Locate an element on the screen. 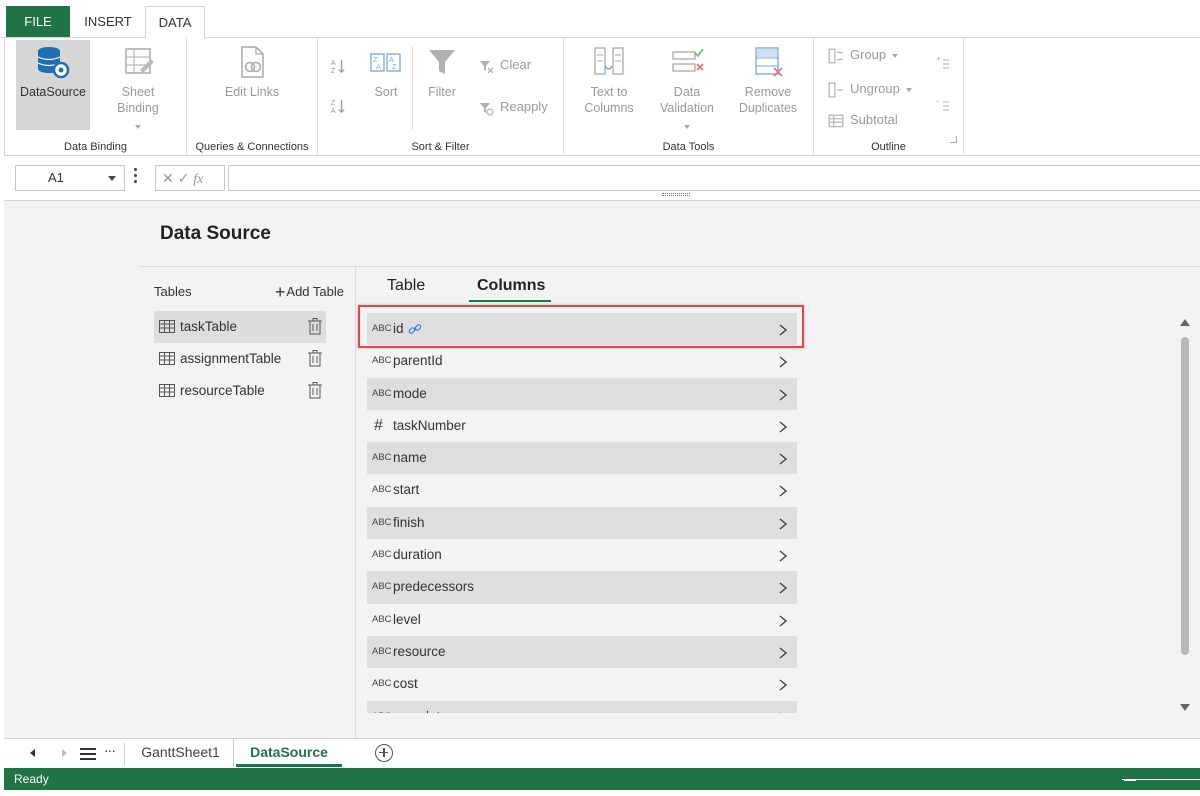  cancel-icon: ✕ is located at coordinates (168, 178).